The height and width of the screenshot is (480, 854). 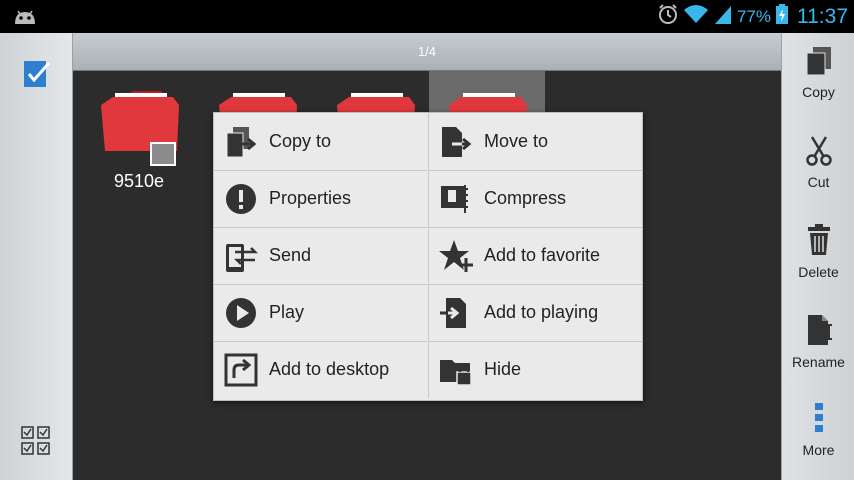 I want to click on menu-item-properties: Properties, so click(x=320, y=199).